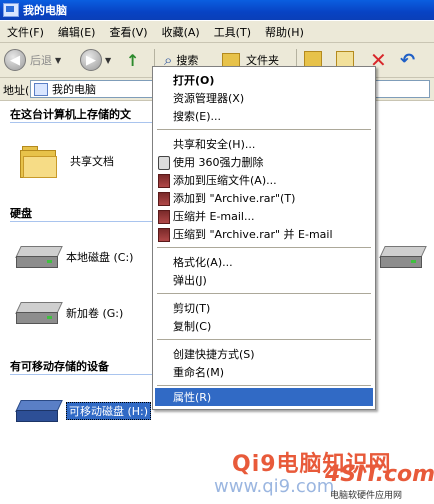 The image size is (434, 504). Describe the element at coordinates (274, 486) in the screenshot. I see `watermark-site-url: www.qi9.com` at that location.